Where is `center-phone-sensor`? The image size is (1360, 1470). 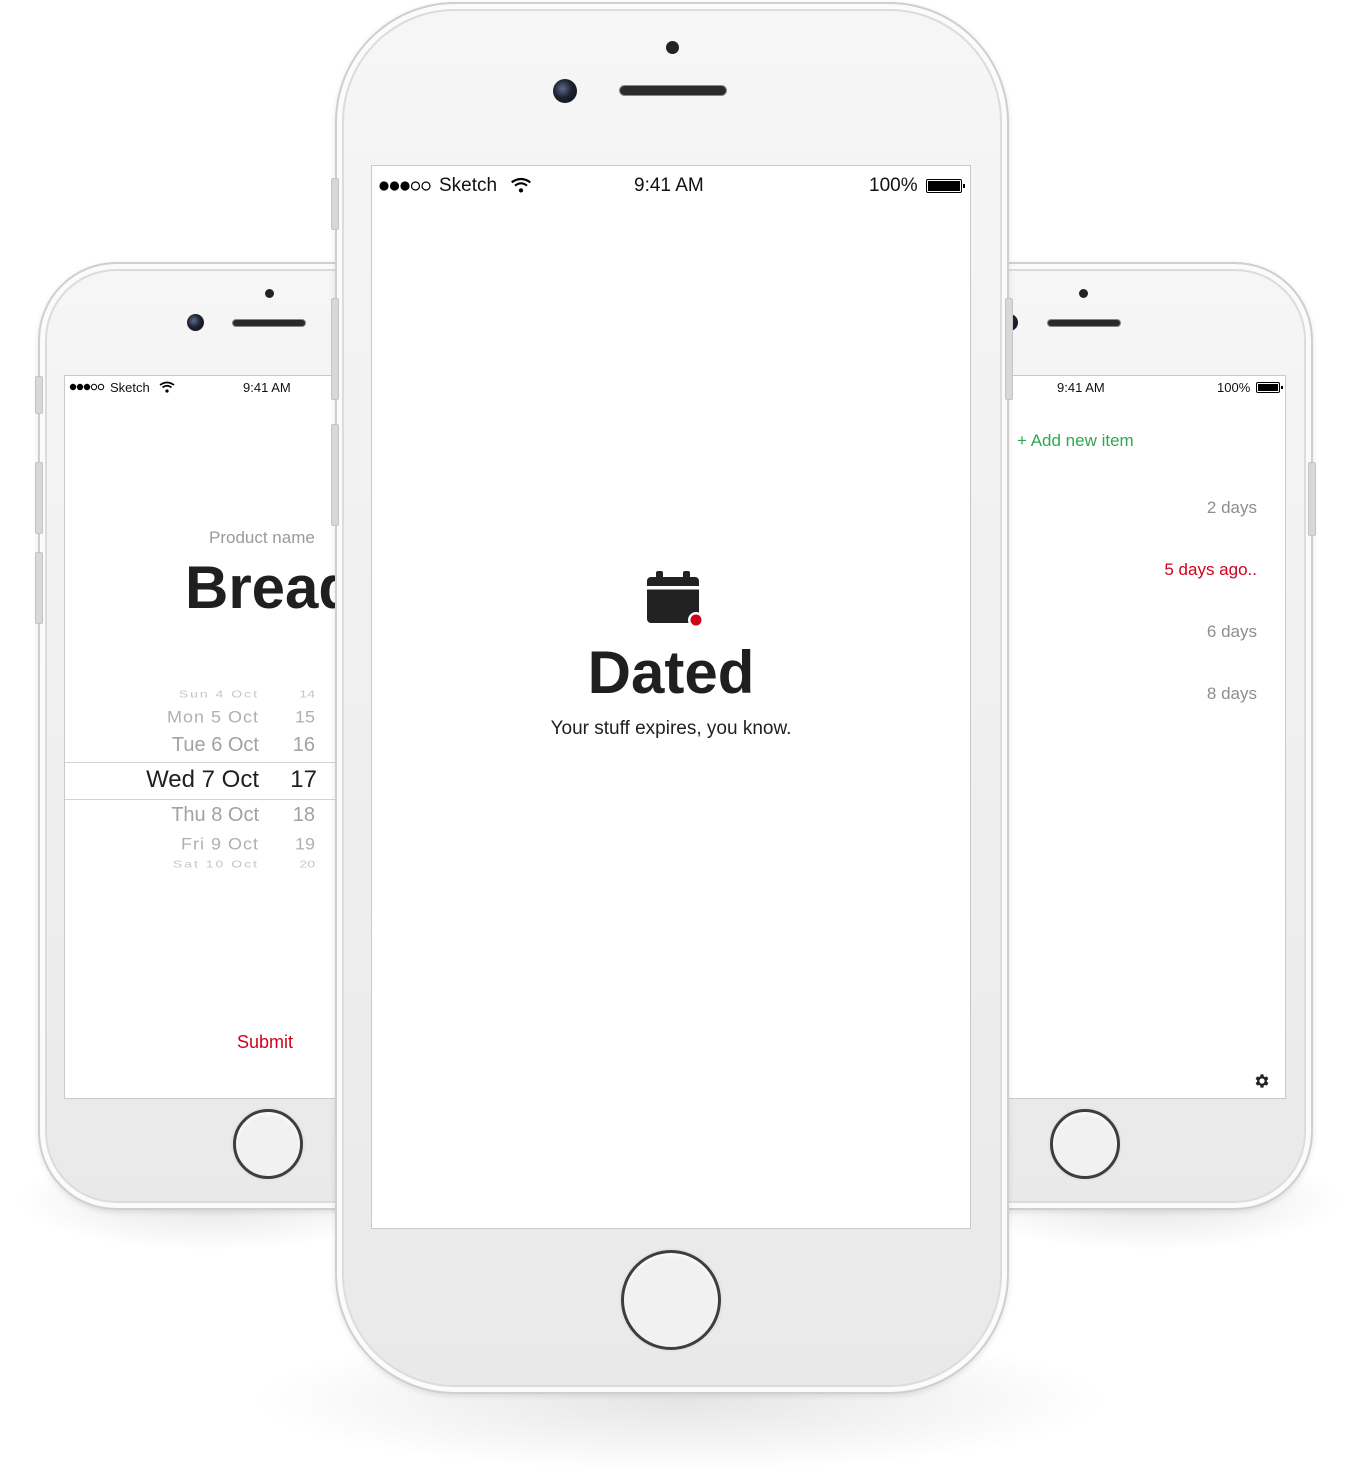 center-phone-sensor is located at coordinates (672, 47).